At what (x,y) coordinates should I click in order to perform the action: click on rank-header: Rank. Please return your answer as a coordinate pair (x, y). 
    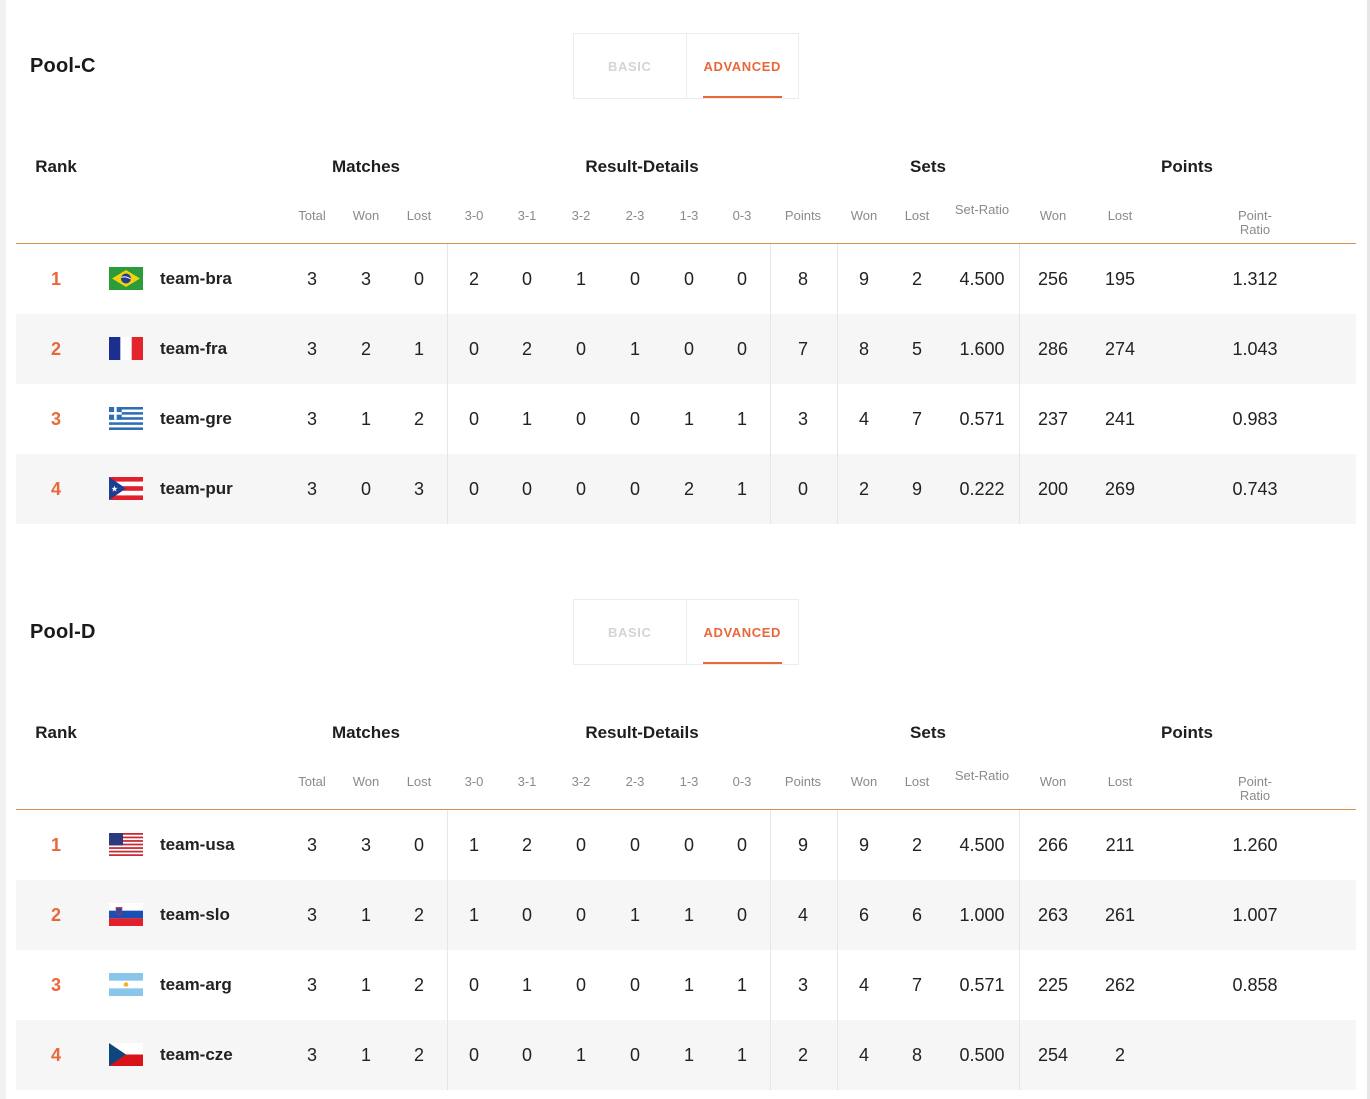
    Looking at the image, I should click on (56, 166).